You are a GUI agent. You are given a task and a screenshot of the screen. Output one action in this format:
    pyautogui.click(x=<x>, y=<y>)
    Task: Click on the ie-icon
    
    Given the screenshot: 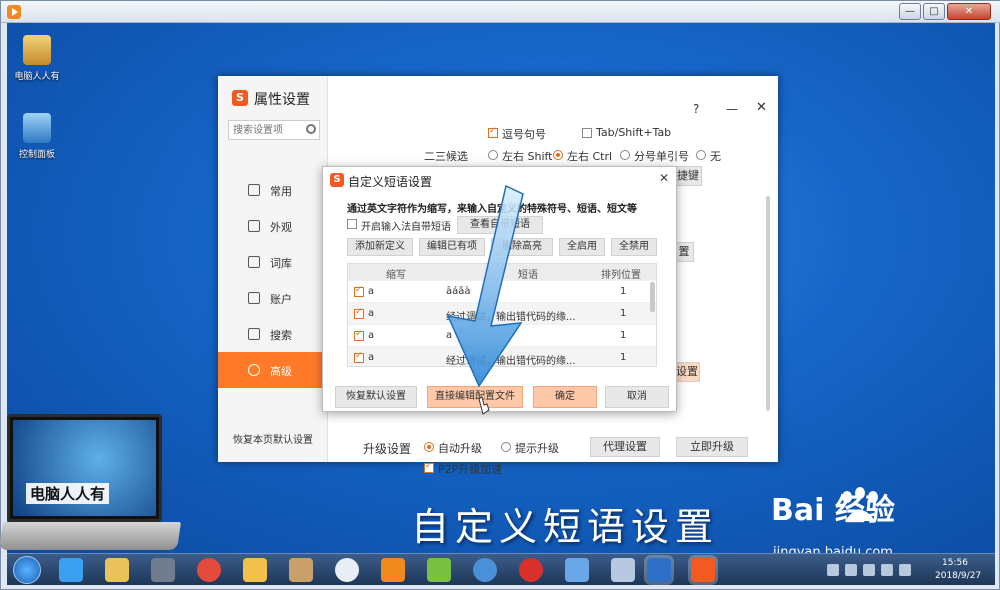 What is the action you would take?
    pyautogui.click(x=71, y=570)
    